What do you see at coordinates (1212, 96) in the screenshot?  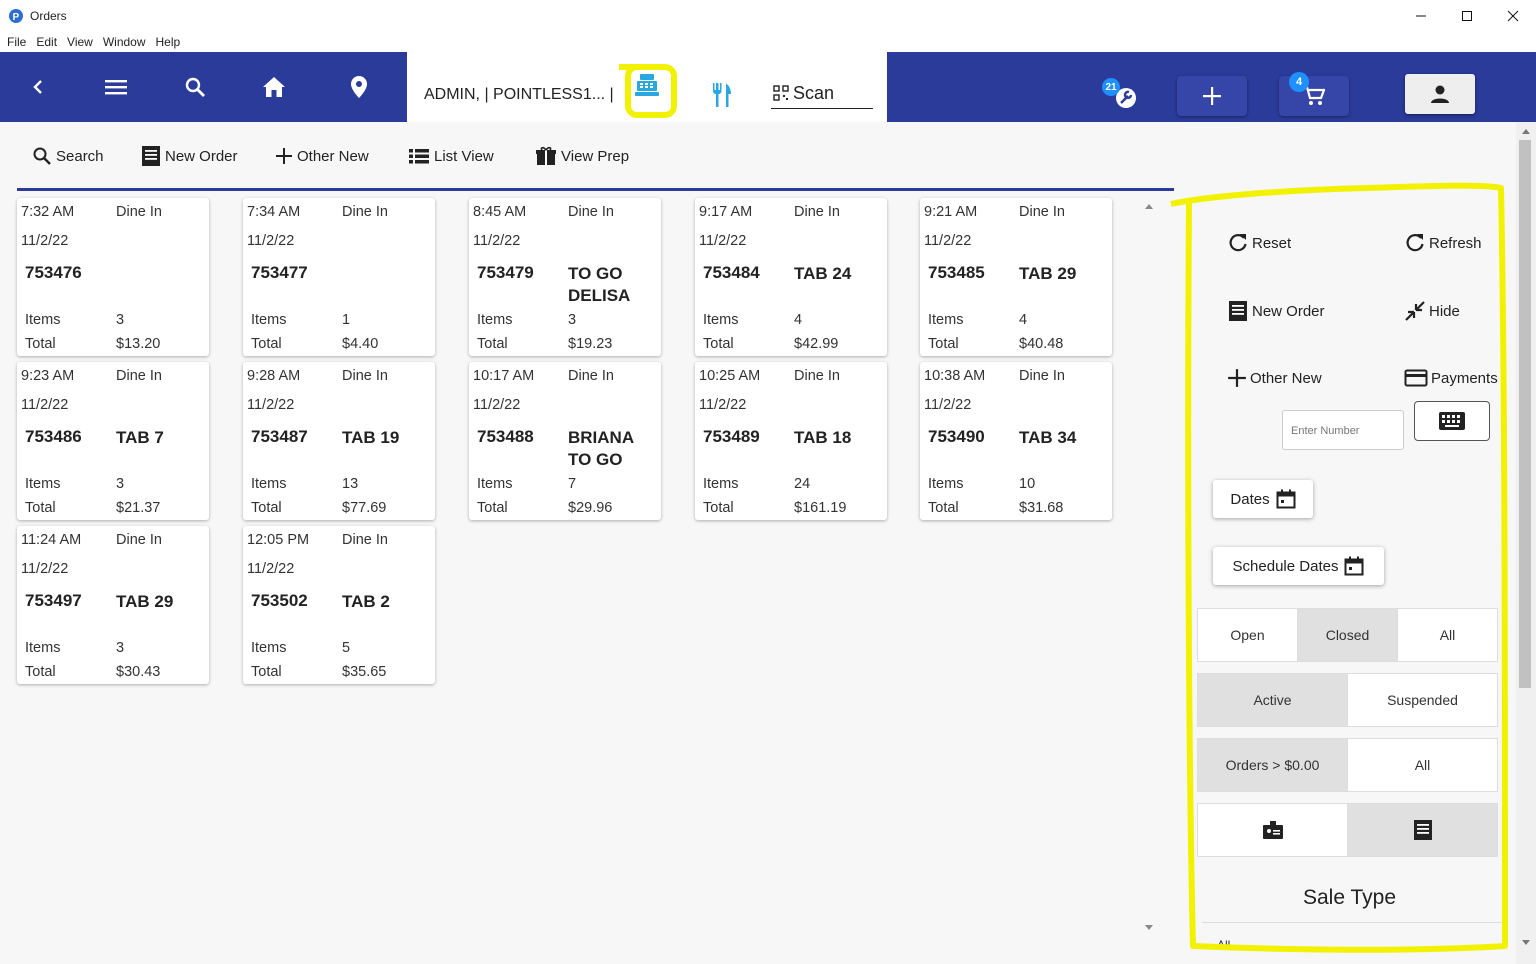 I see `add-button` at bounding box center [1212, 96].